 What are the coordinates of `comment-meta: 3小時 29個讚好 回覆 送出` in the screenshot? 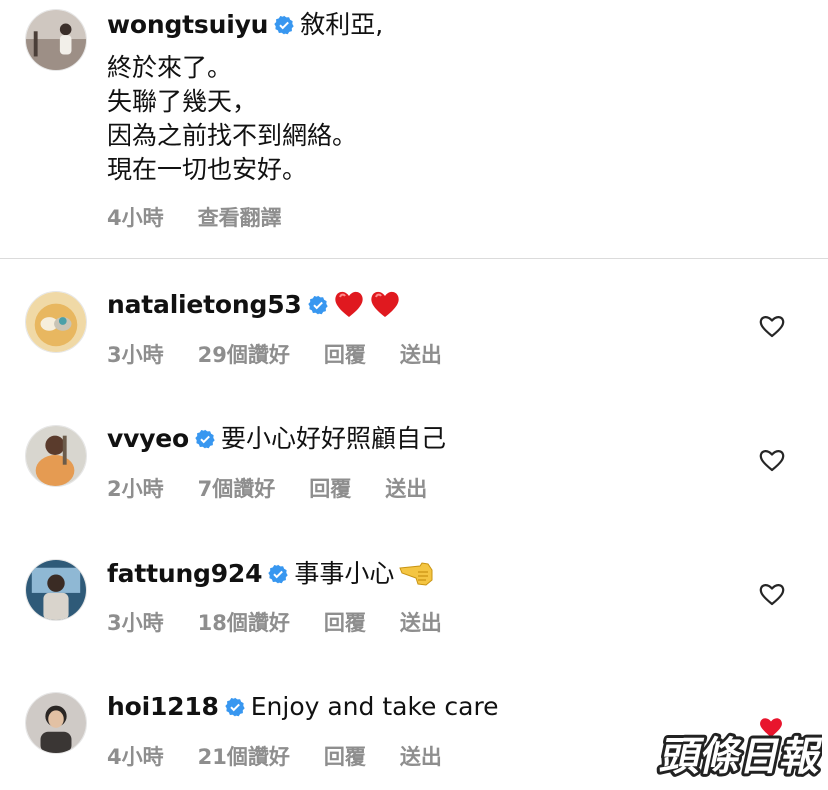 It's located at (291, 354).